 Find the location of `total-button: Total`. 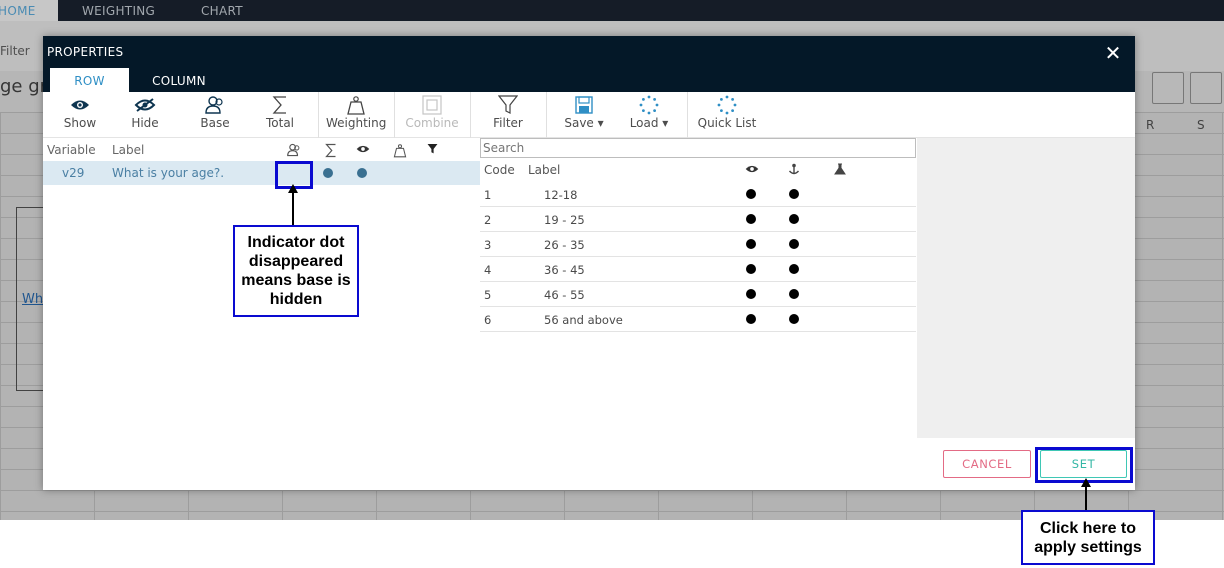

total-button: Total is located at coordinates (280, 115).